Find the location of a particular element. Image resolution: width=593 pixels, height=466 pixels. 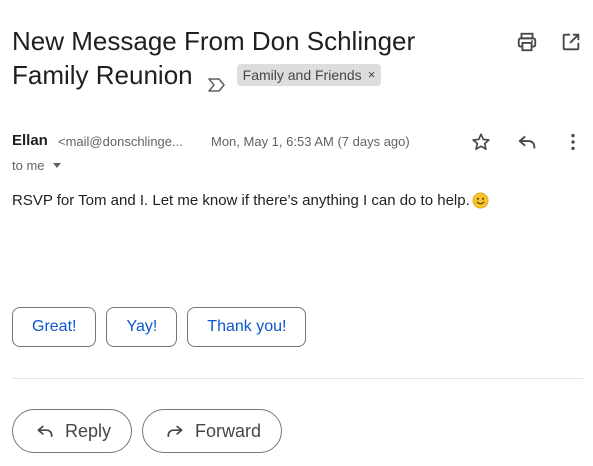

forward-button: Forward is located at coordinates (212, 431).